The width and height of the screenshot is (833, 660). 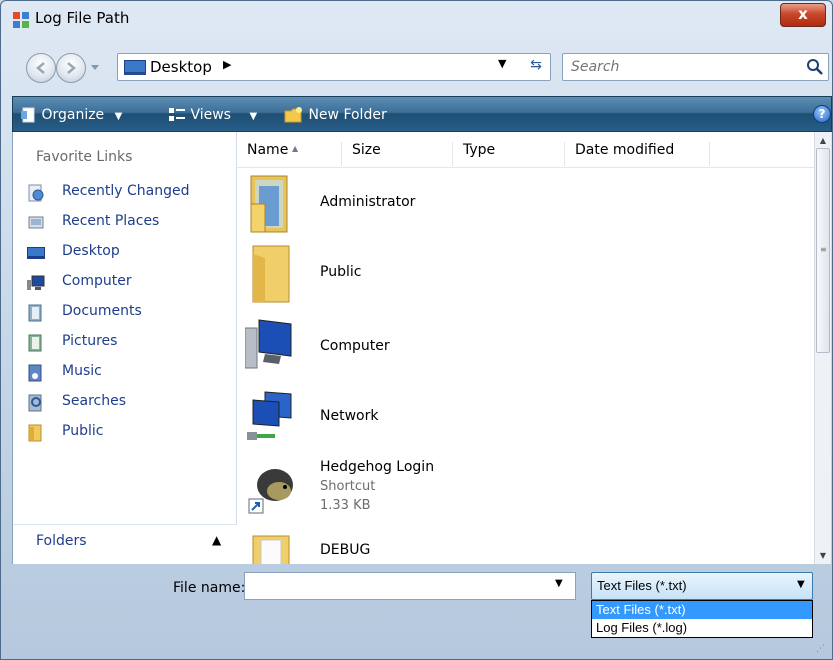 What do you see at coordinates (95, 67) in the screenshot?
I see `recent-pages-dropdown-icon` at bounding box center [95, 67].